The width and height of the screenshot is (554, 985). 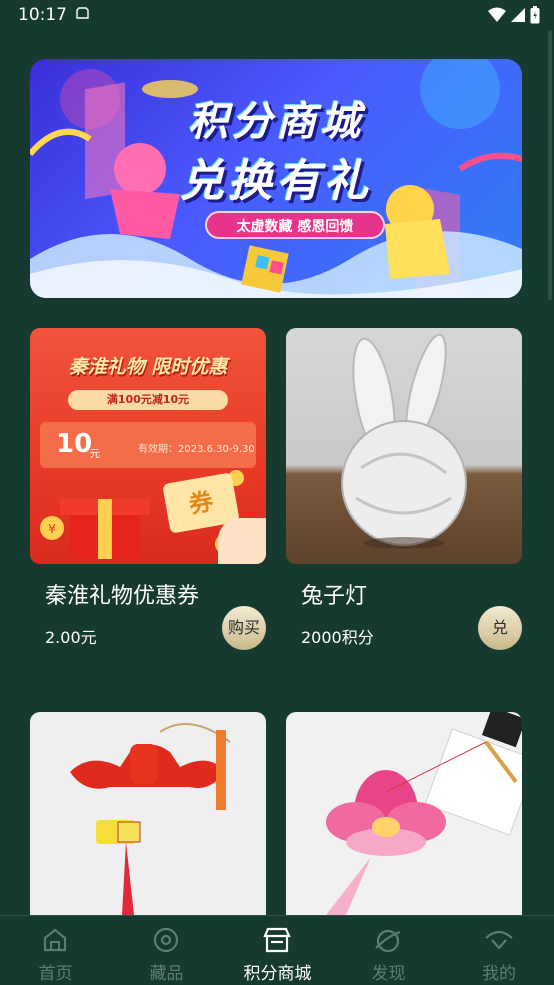 What do you see at coordinates (535, 15) in the screenshot?
I see `battery-icon` at bounding box center [535, 15].